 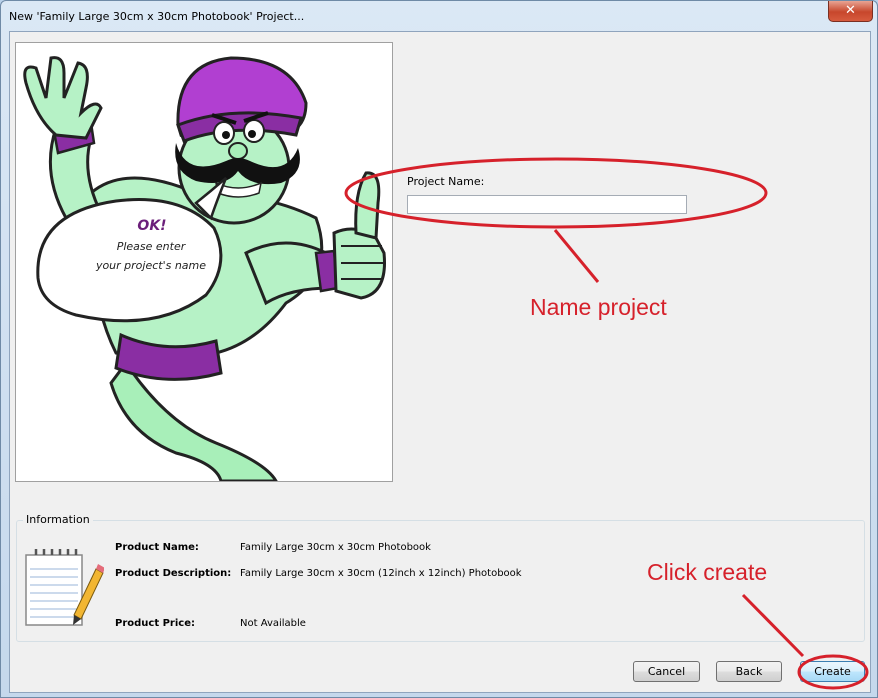 I want to click on close-button: ✕, so click(x=850, y=11).